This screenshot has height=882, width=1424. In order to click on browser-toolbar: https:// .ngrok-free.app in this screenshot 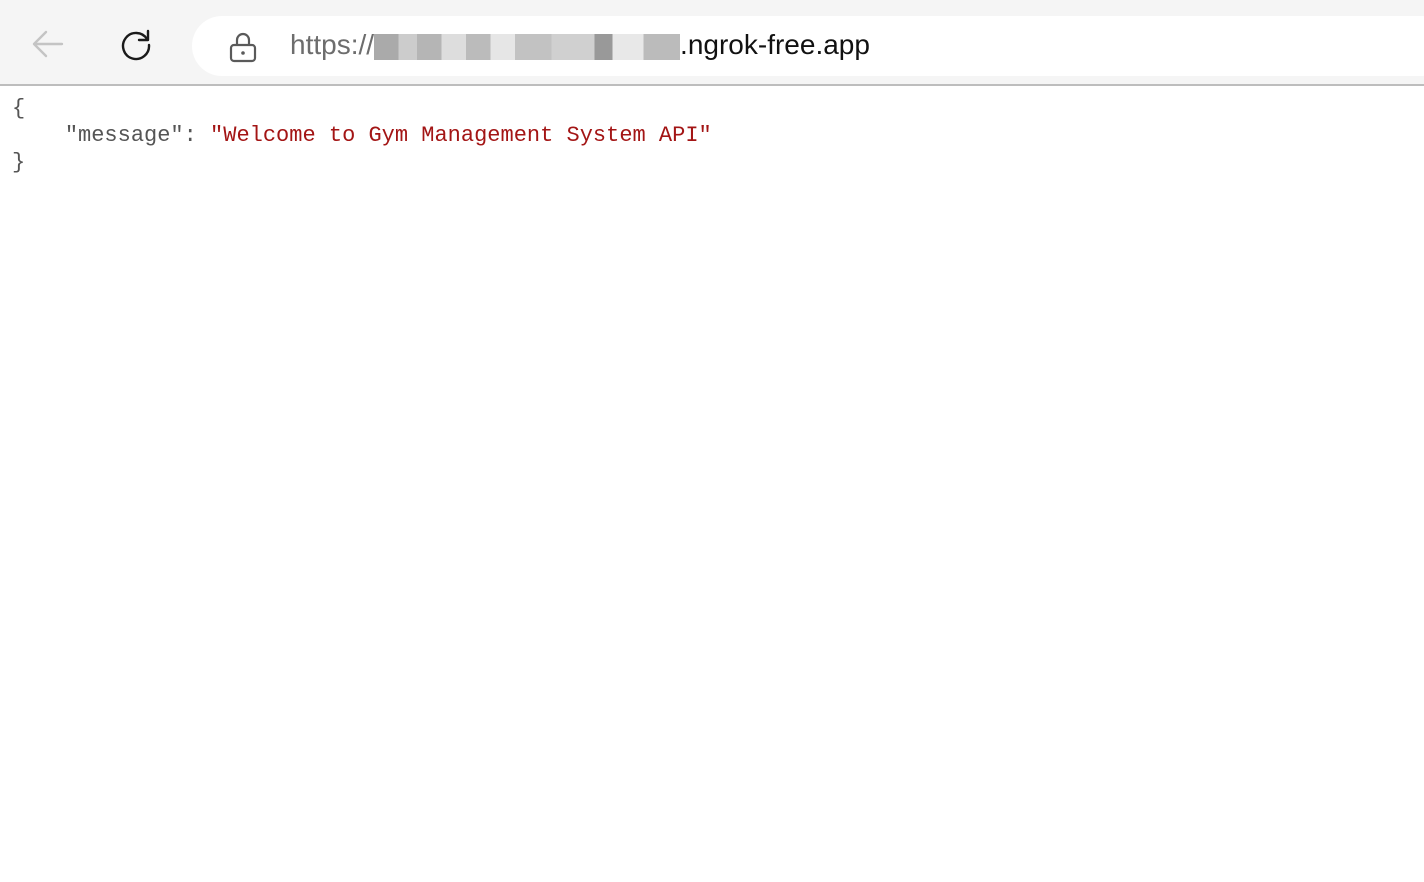, I will do `click(712, 43)`.